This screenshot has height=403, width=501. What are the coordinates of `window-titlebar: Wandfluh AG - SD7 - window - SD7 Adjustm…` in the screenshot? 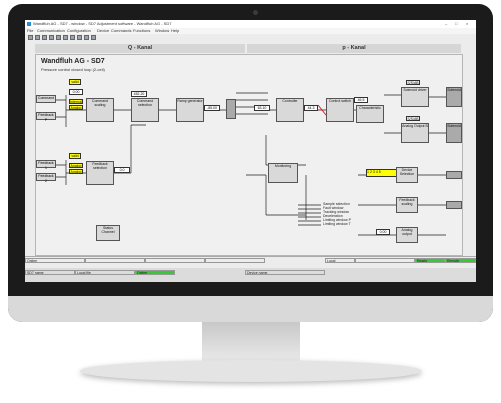 It's located at (250, 24).